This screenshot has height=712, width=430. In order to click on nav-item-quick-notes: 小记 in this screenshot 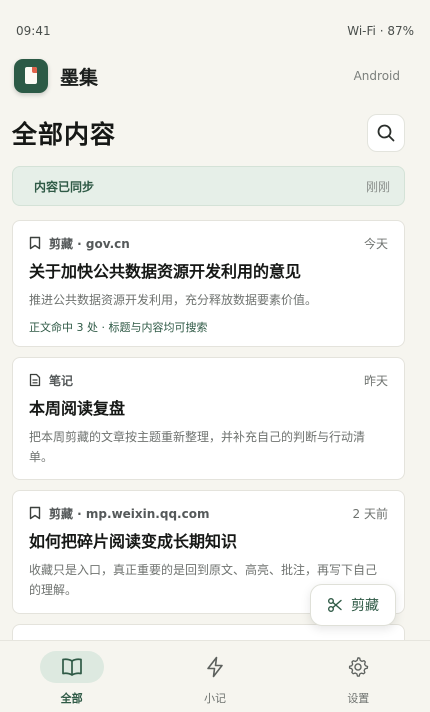, I will do `click(215, 678)`.